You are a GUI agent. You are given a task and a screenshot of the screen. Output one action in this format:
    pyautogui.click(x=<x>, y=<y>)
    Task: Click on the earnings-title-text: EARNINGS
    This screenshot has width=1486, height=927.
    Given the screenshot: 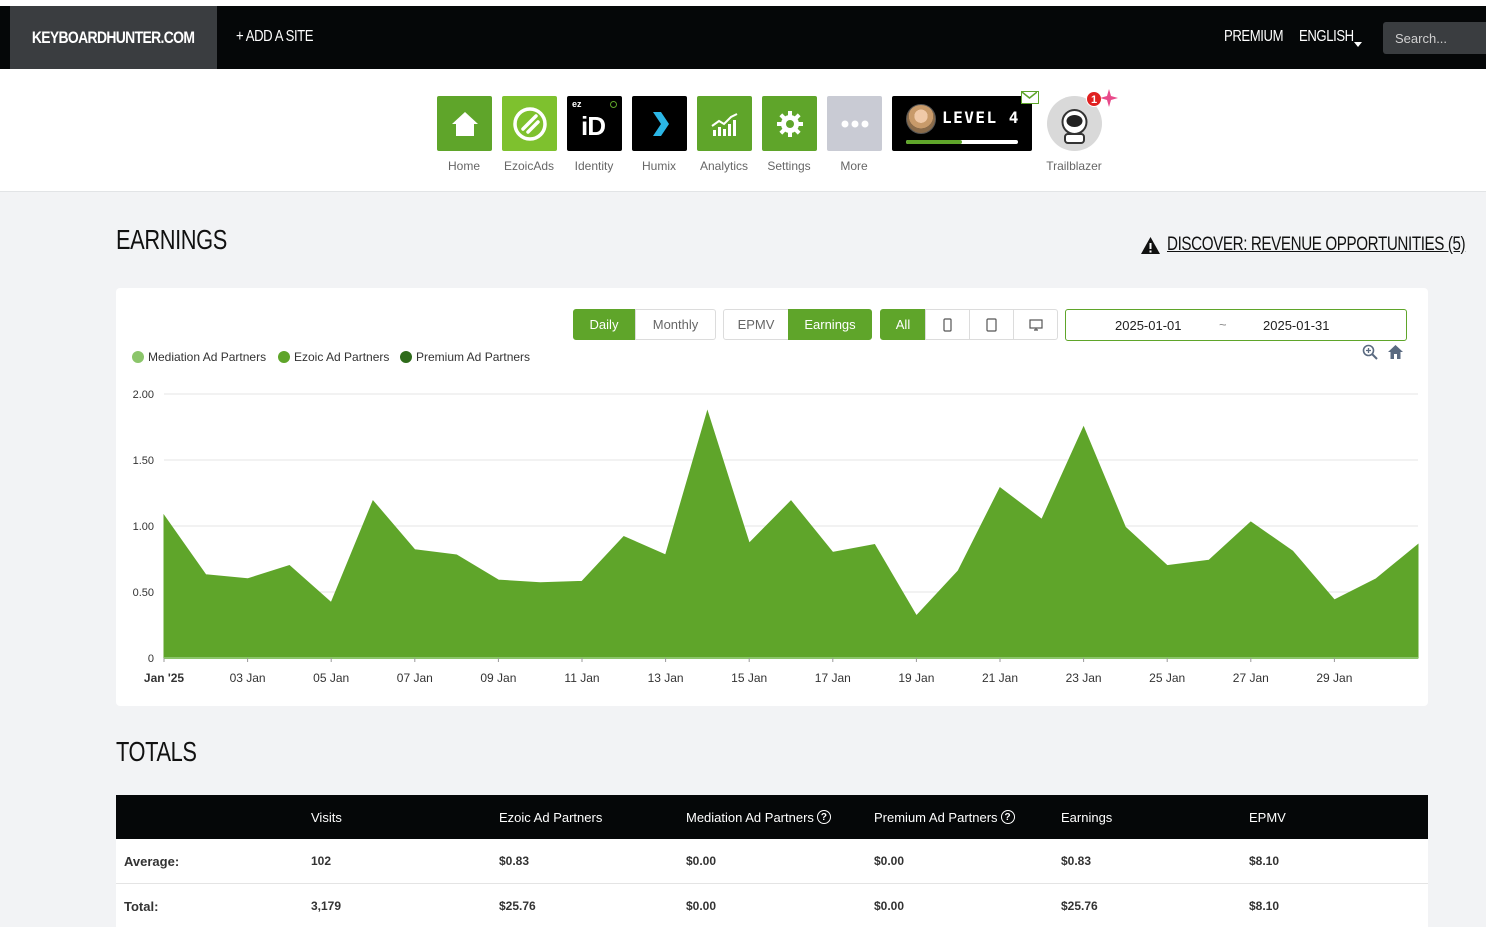 What is the action you would take?
    pyautogui.click(x=171, y=239)
    